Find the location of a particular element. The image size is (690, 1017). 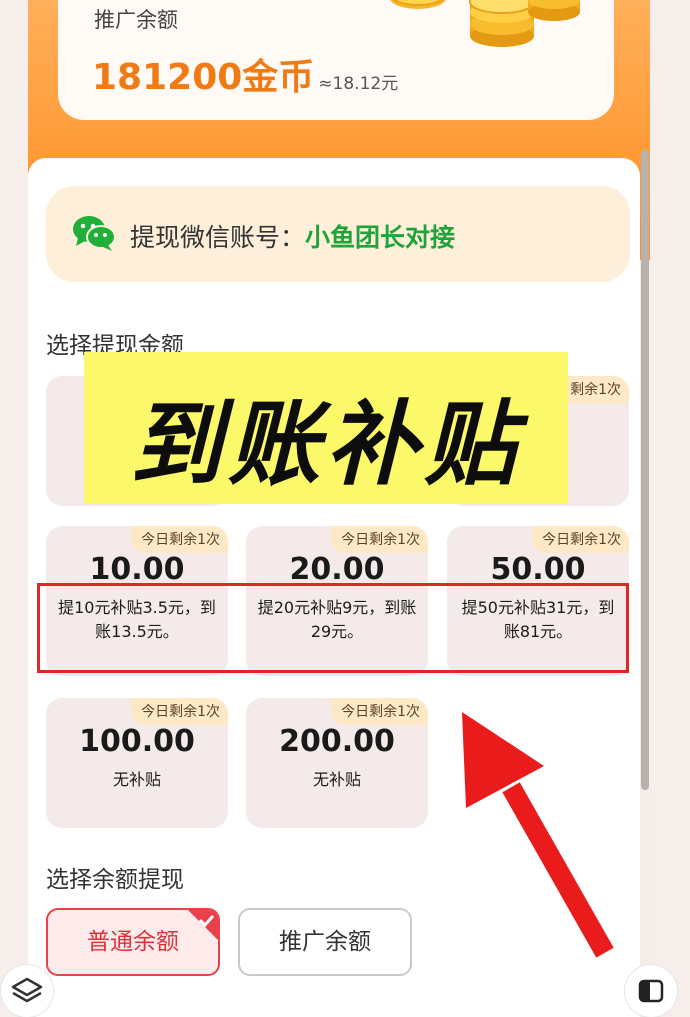

normal-balance-option: 普通余额 is located at coordinates (133, 942).